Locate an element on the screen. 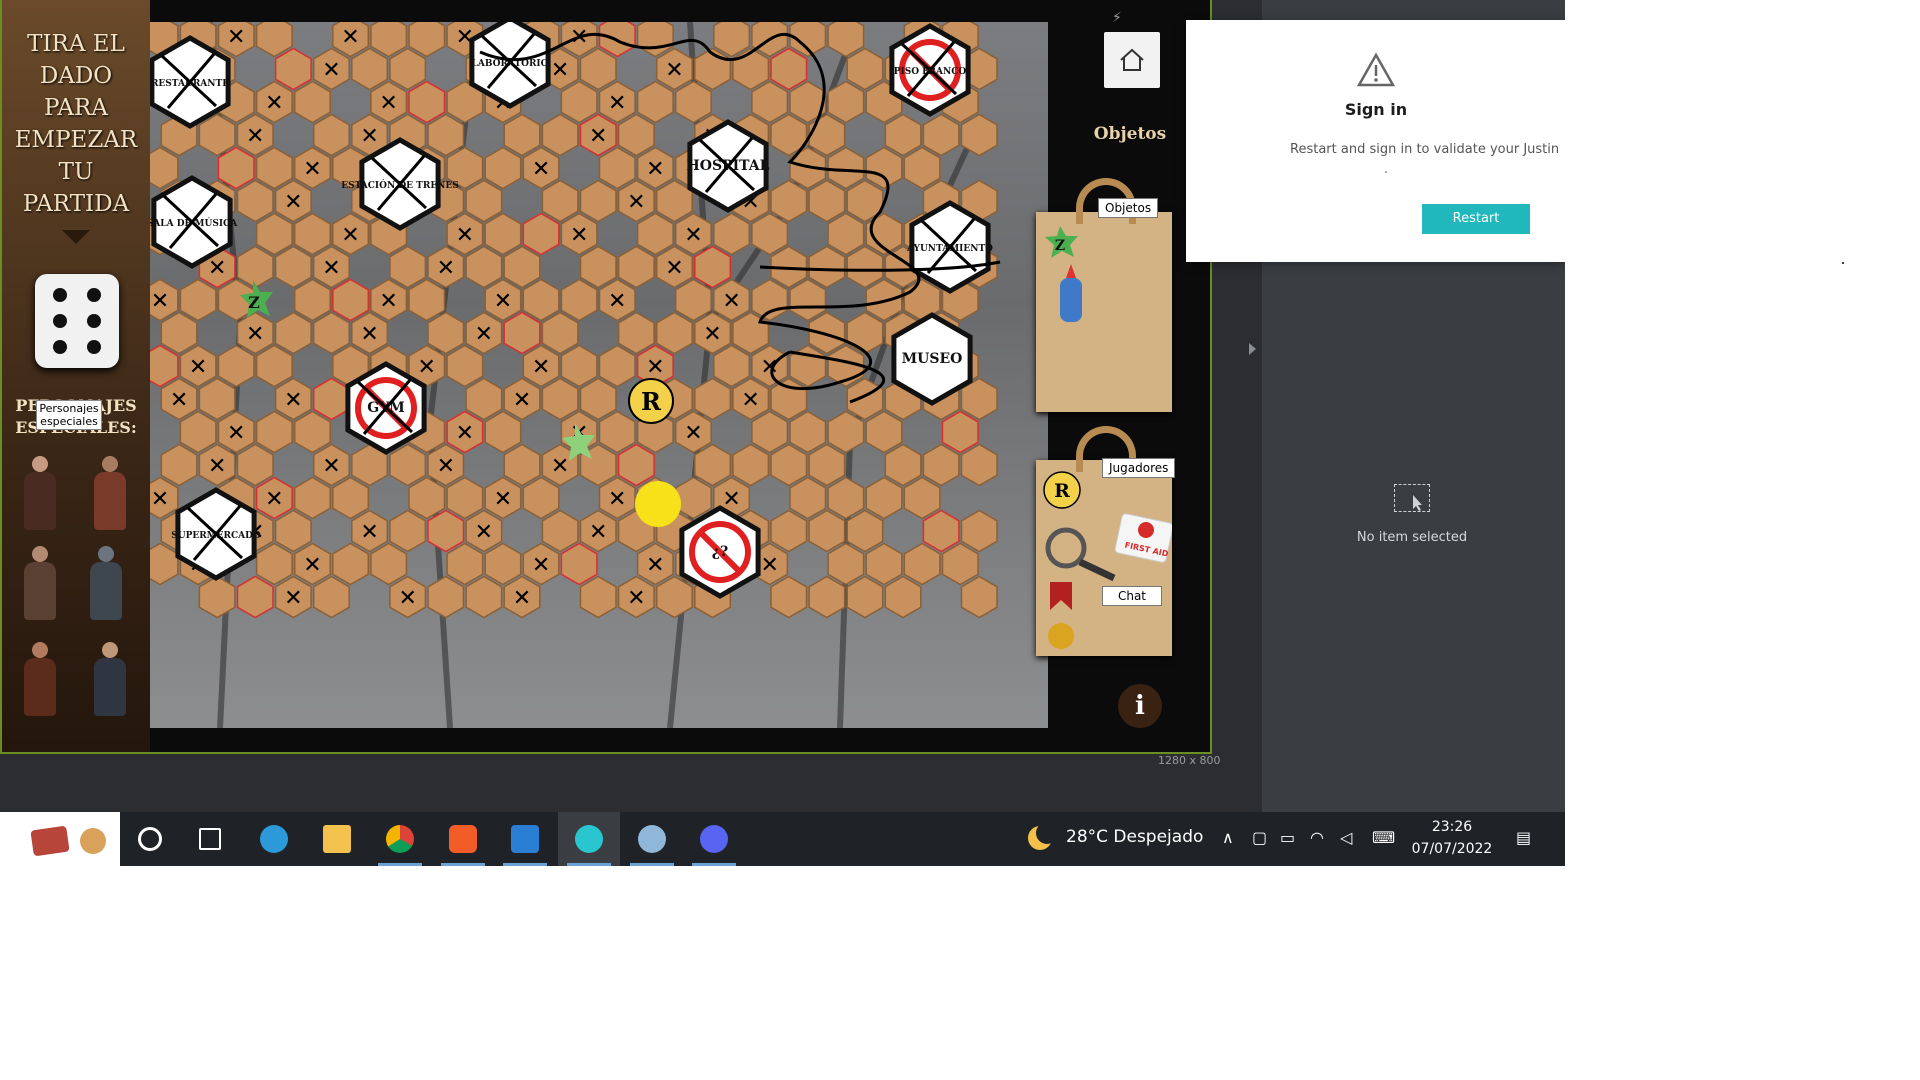 The height and width of the screenshot is (1080, 1920). edge-icon is located at coordinates (274, 839).